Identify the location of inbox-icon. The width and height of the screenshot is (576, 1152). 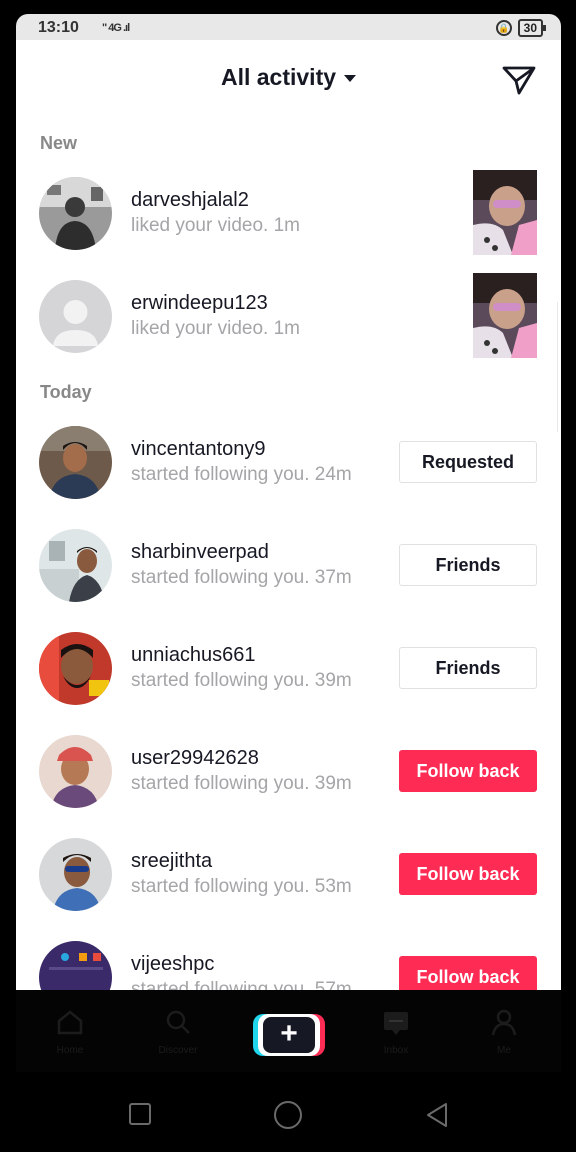
(396, 1023).